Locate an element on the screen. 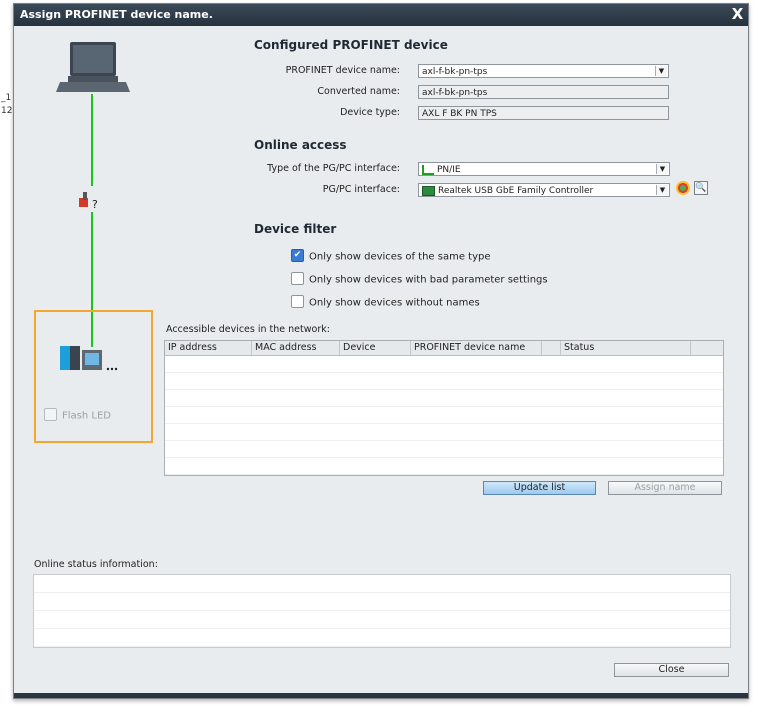 This screenshot has width=772, height=718. target-device-box: Flash LED is located at coordinates (93, 376).